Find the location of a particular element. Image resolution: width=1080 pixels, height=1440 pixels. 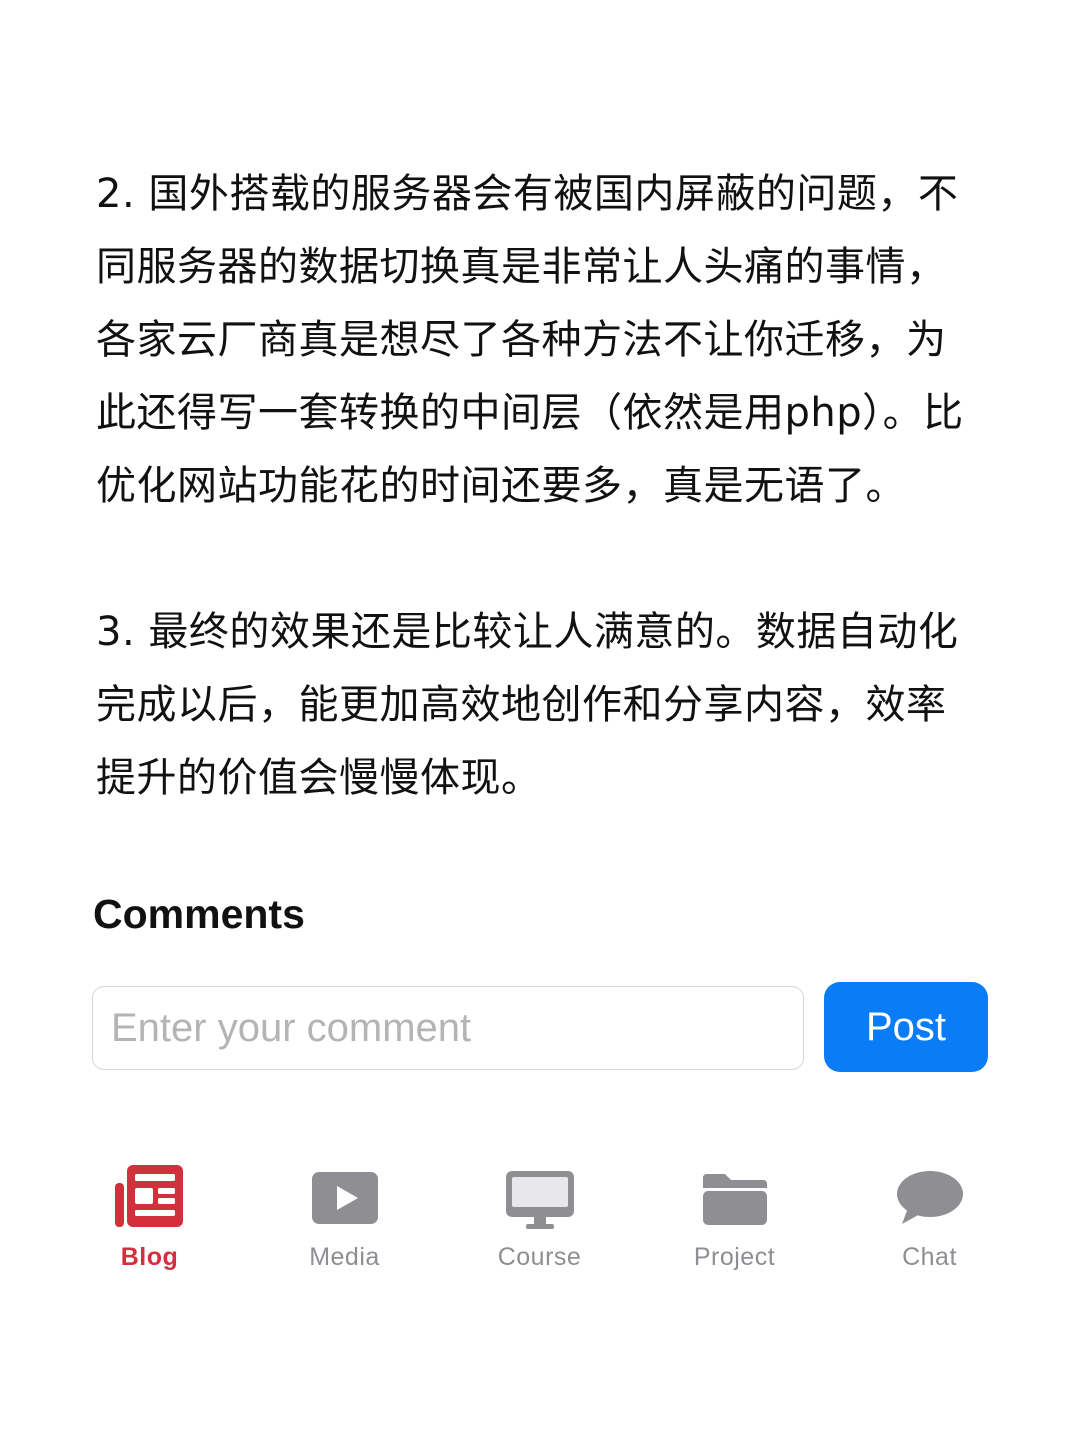

tab-blog: Blog is located at coordinates (149, 1224).